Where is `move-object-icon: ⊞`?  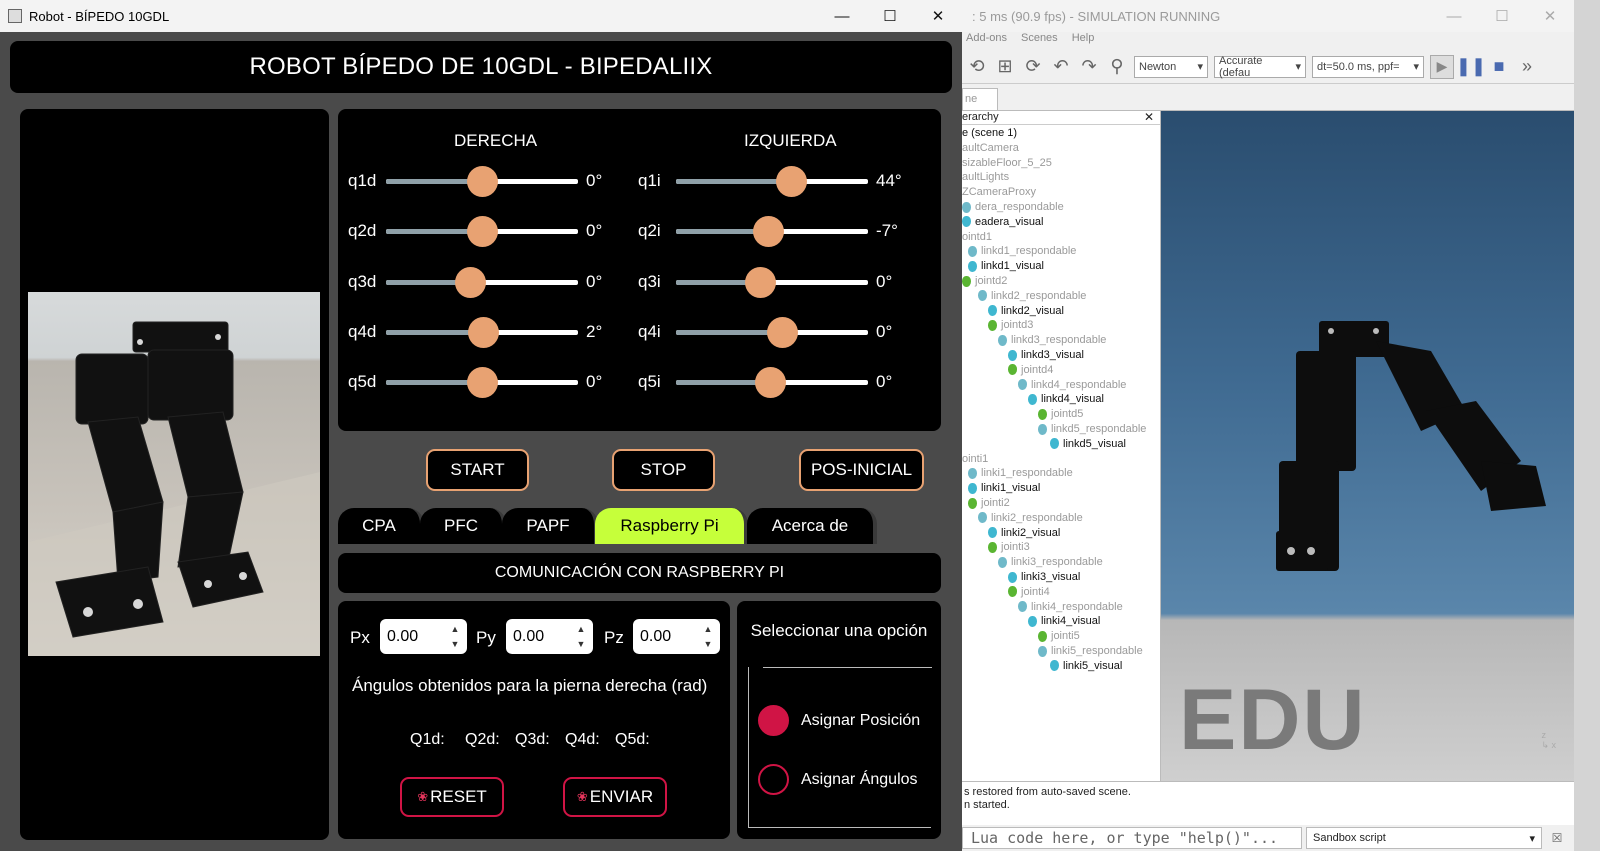 move-object-icon: ⊞ is located at coordinates (1005, 67).